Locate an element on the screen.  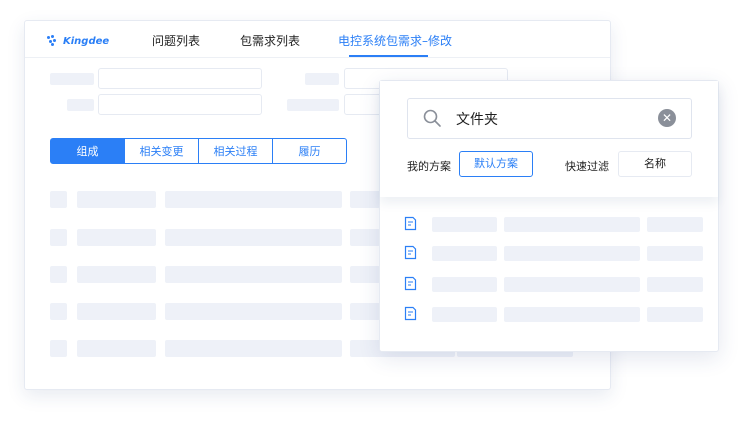
name-filter-button: 名称 is located at coordinates (655, 164).